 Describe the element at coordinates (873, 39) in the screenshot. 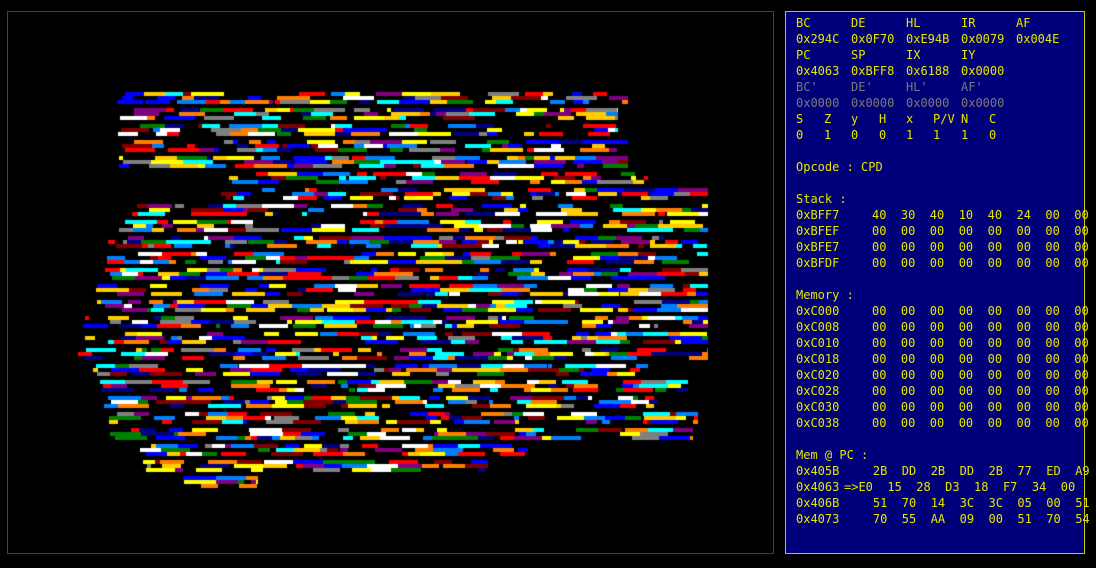

I see `reg-value: 0x0F70` at that location.